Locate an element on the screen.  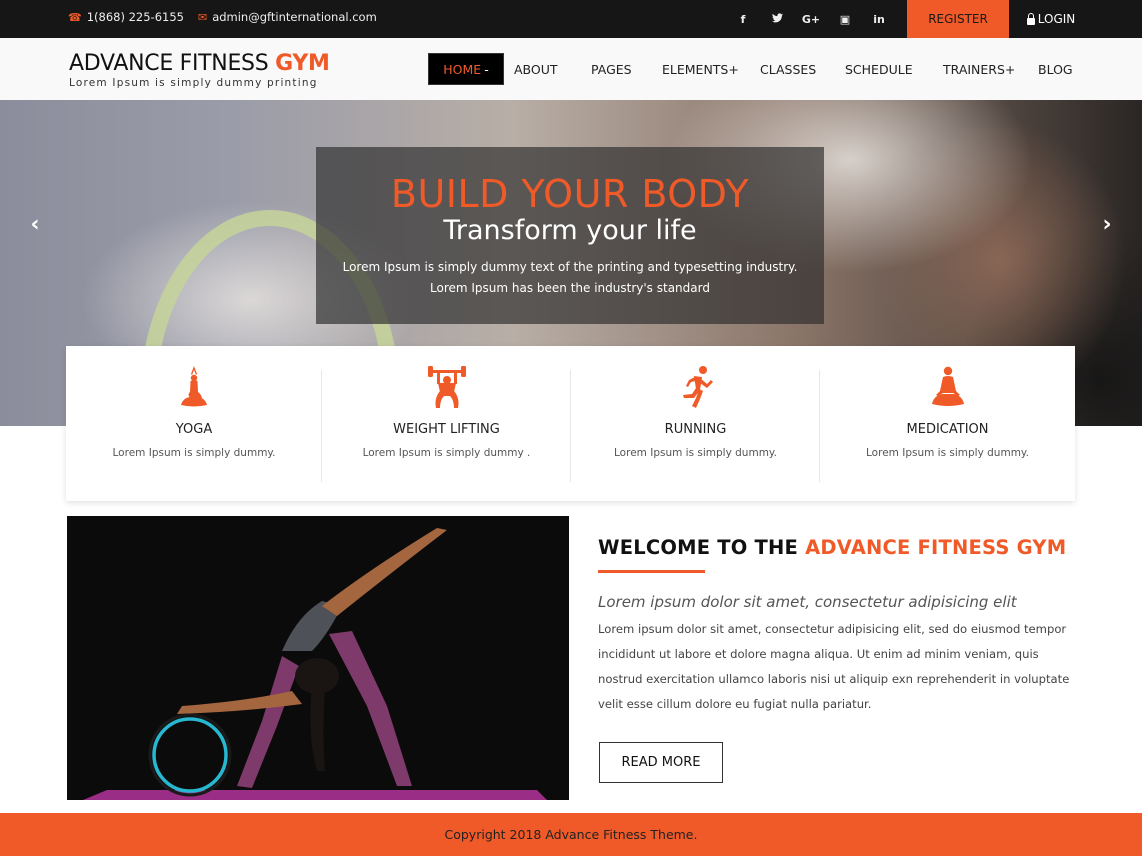
feature-title: MEDICATION is located at coordinates (947, 429).